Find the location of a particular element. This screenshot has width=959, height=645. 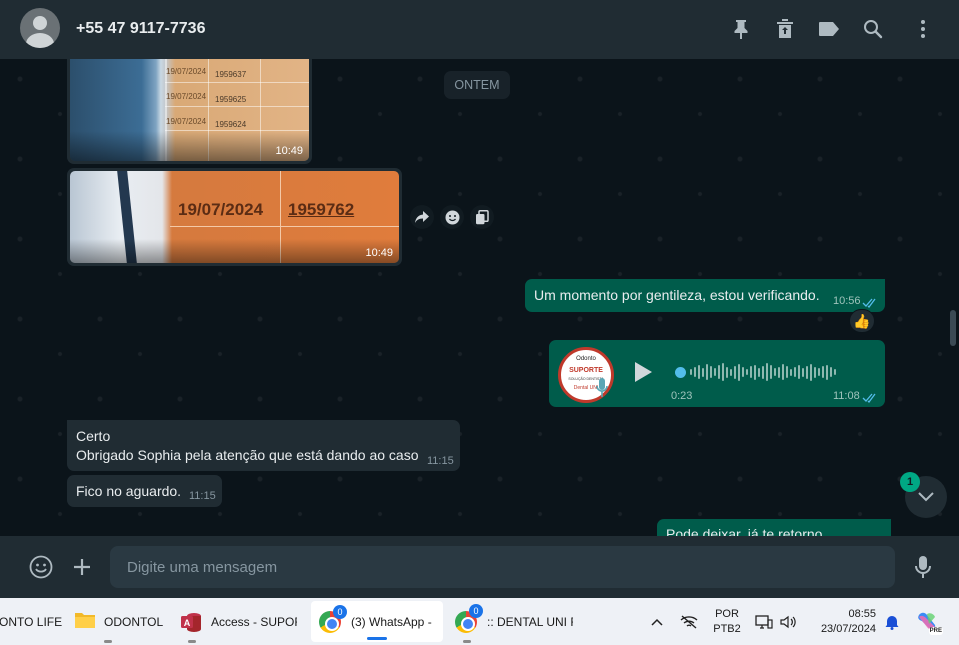

play-icon is located at coordinates (643, 373).